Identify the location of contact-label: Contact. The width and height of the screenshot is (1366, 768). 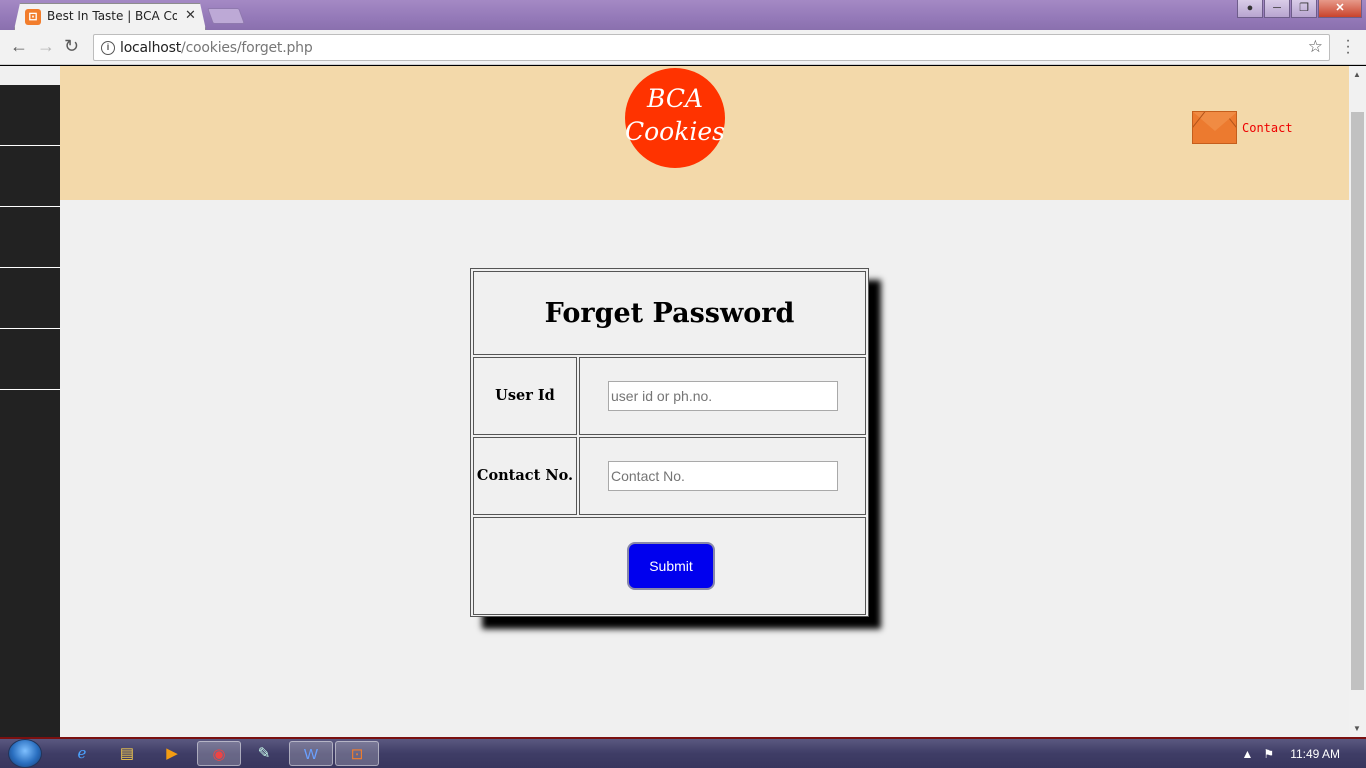
(1267, 127).